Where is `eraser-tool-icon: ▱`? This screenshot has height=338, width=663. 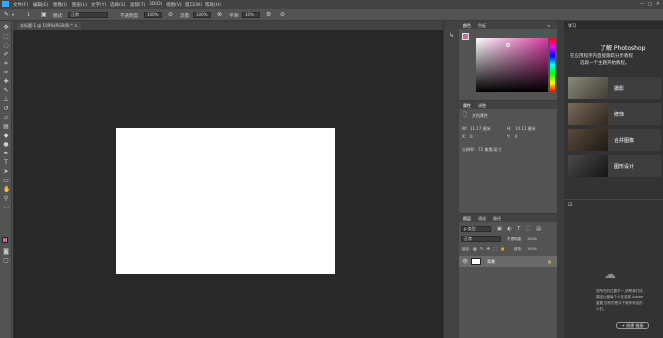 eraser-tool-icon: ▱ is located at coordinates (6, 118).